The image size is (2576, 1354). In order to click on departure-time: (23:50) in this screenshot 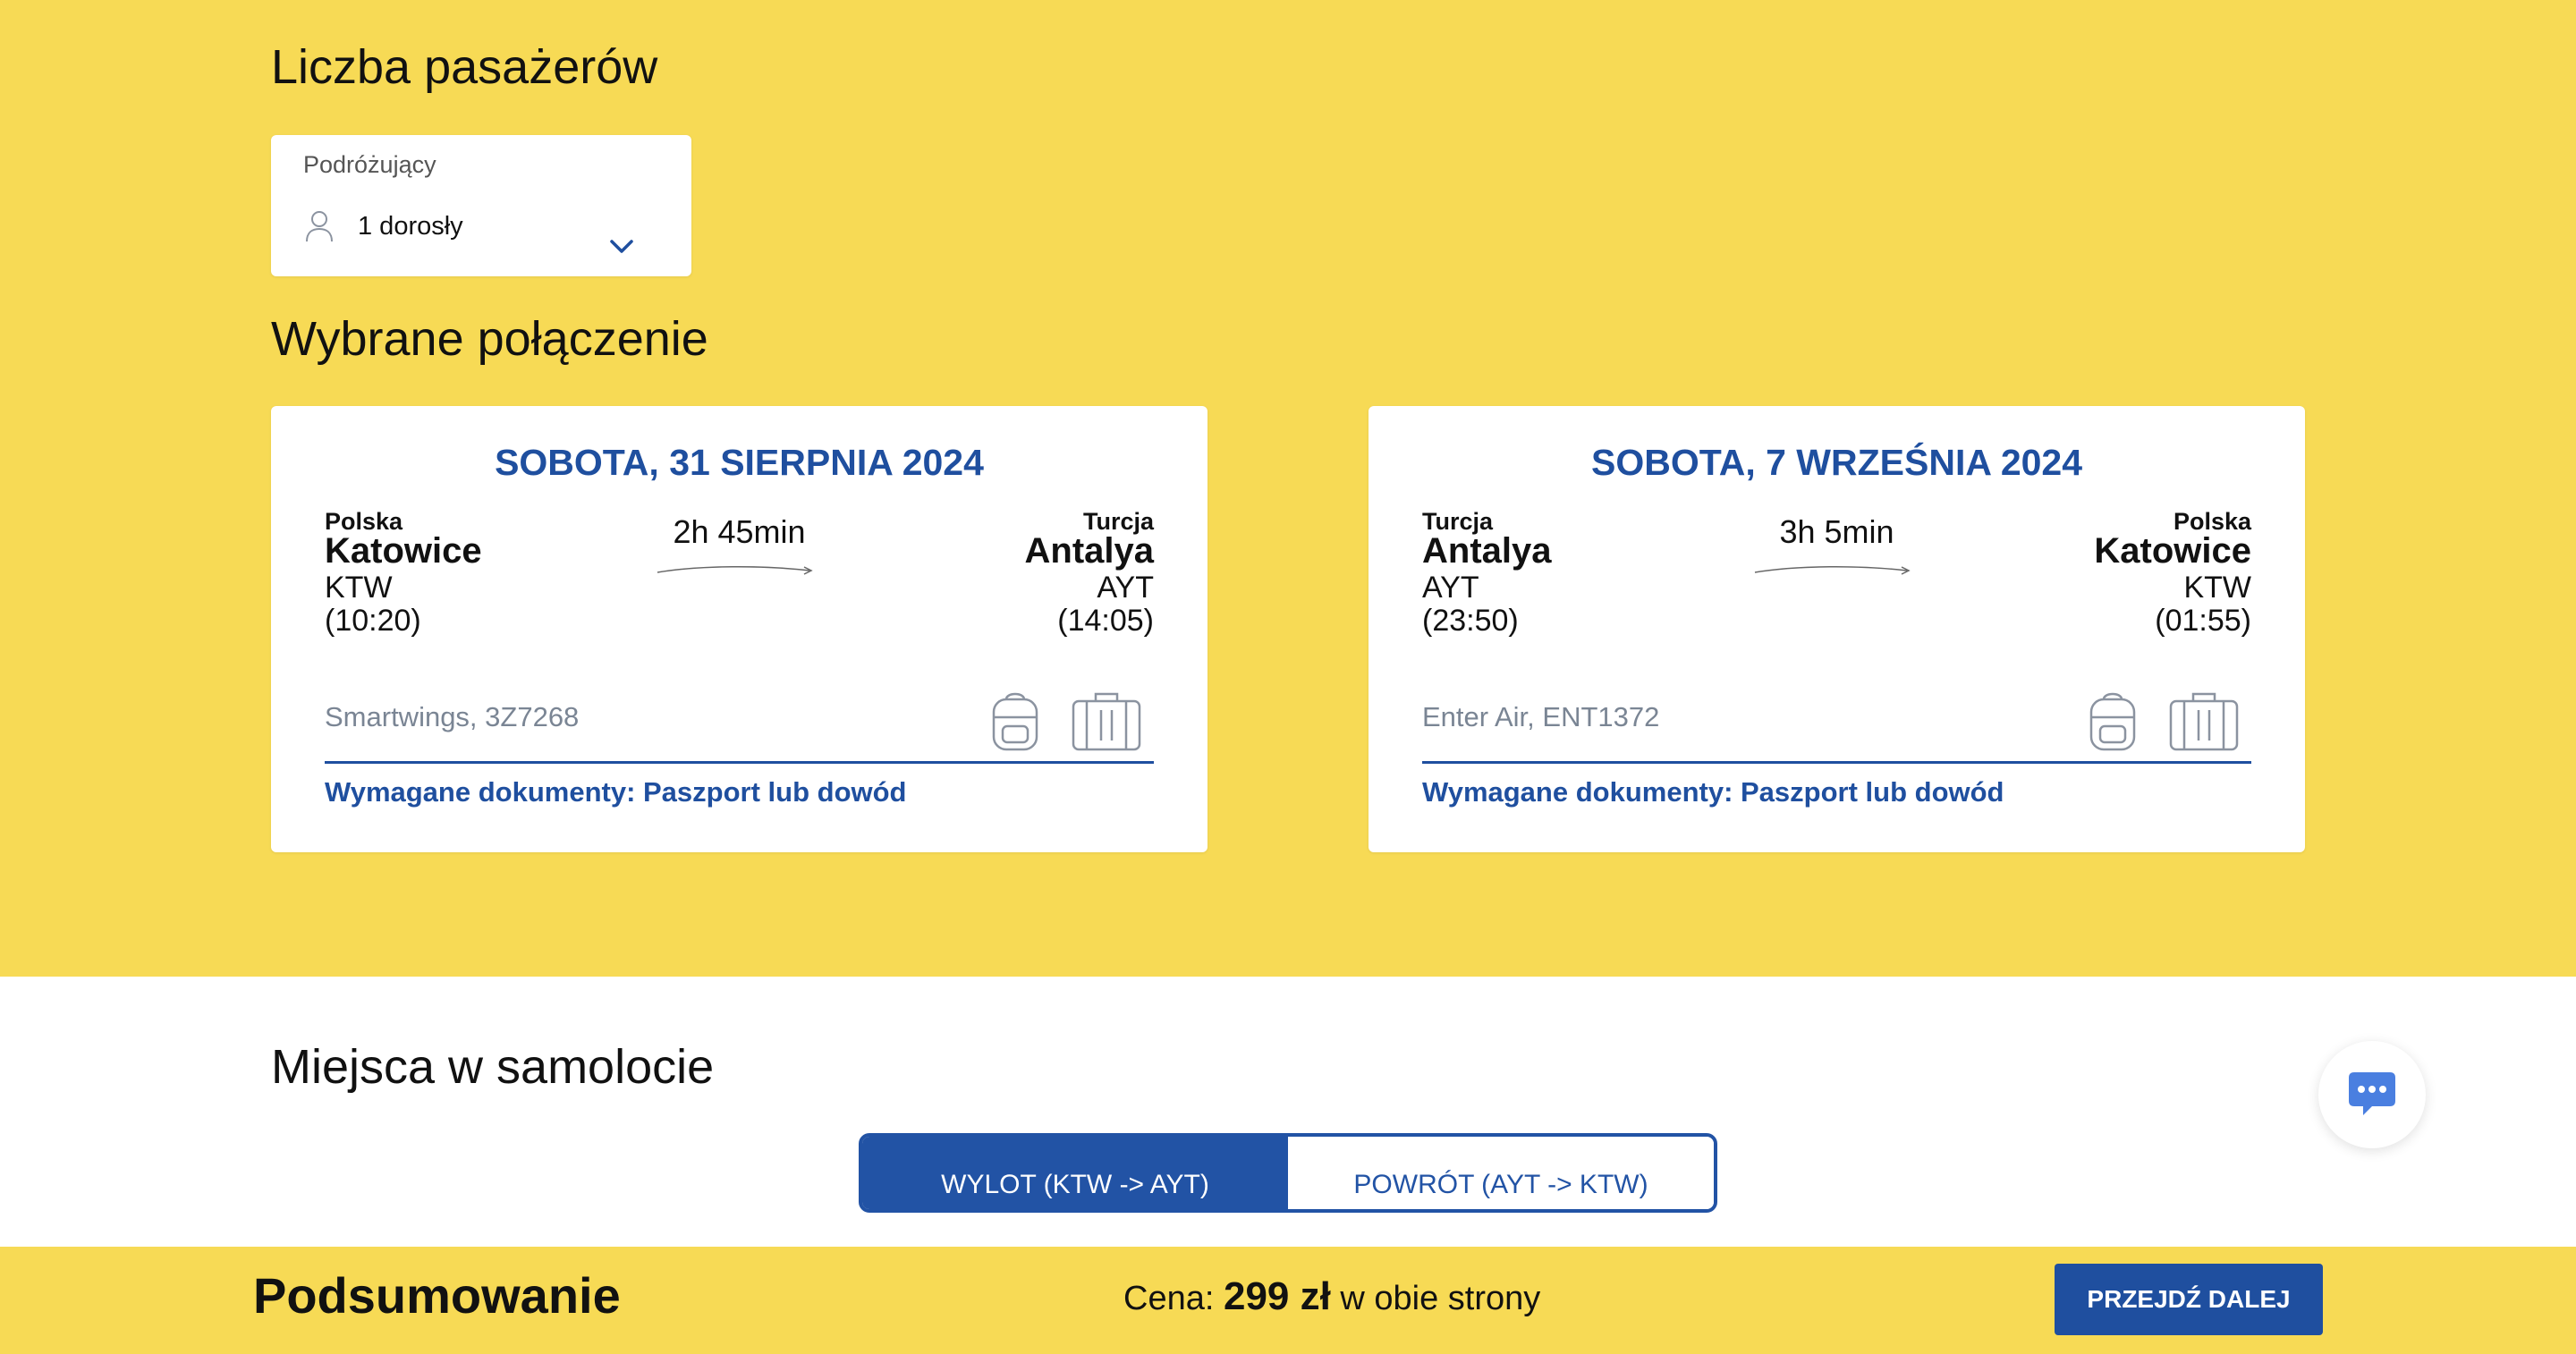, I will do `click(1470, 621)`.